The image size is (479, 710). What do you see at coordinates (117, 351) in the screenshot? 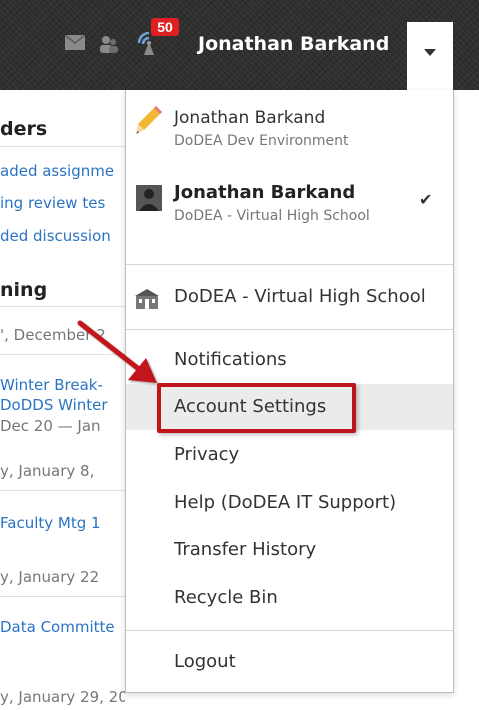
I see `annotation-arrow` at bounding box center [117, 351].